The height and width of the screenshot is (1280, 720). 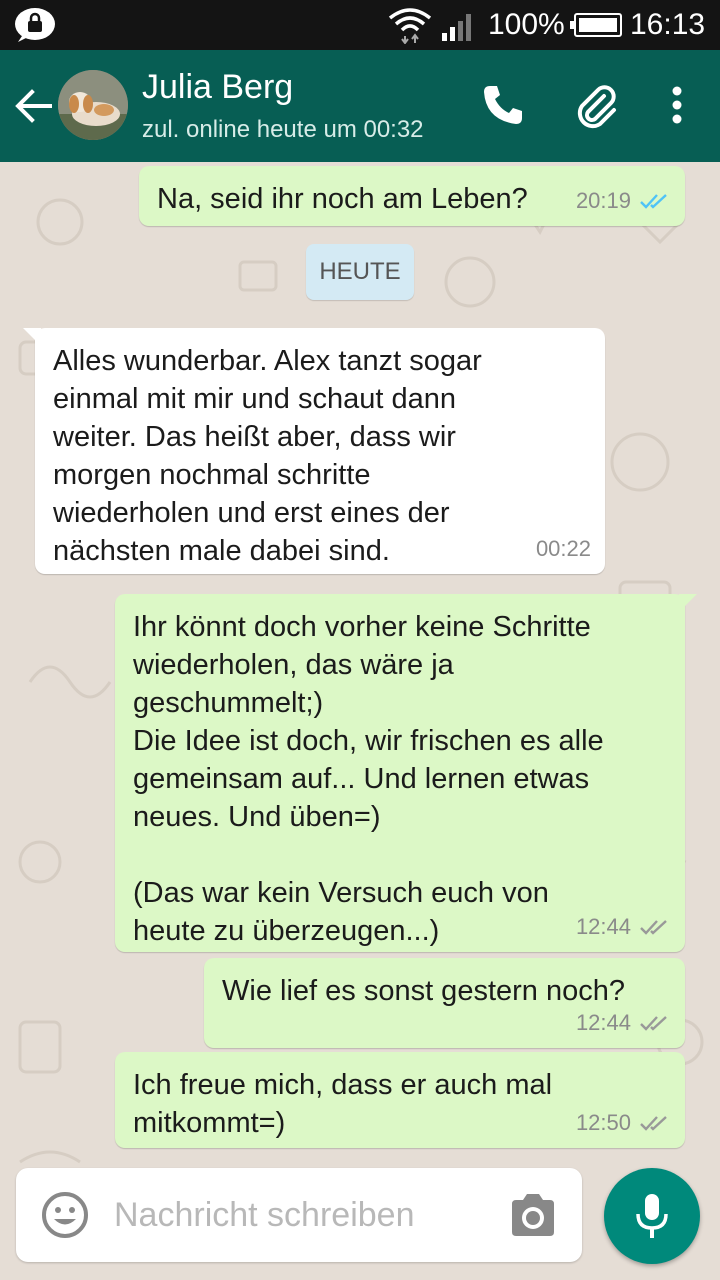 I want to click on last-seen-status: zul. online heute um 00:32, so click(x=283, y=129).